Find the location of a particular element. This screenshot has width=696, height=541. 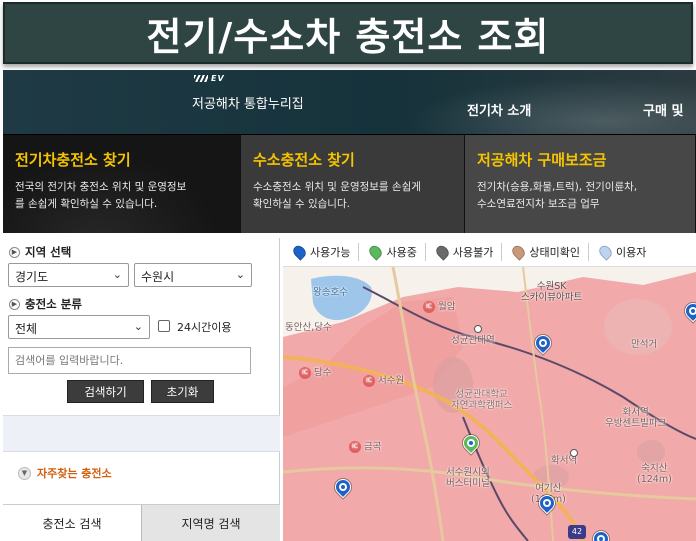

legend-item-available: 사용가능 is located at coordinates (325, 252).